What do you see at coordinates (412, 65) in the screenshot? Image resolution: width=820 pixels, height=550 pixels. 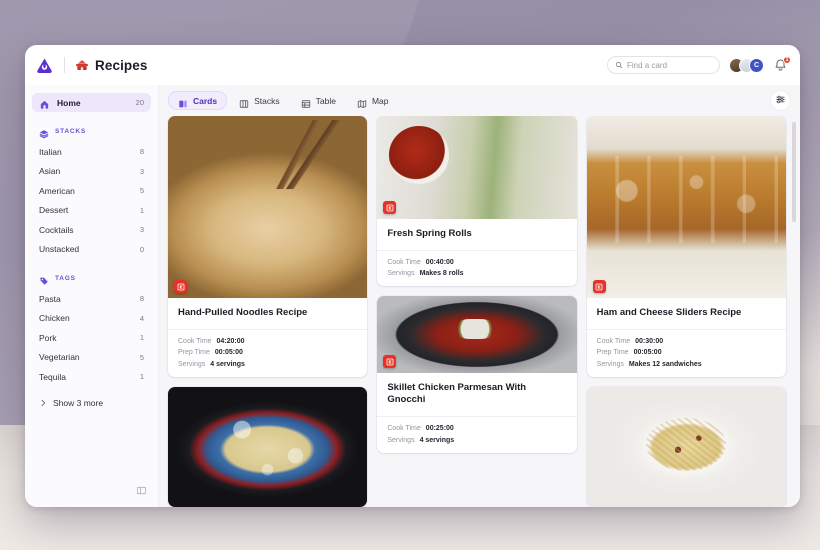 I see `top-bar: Recipes C 1` at bounding box center [412, 65].